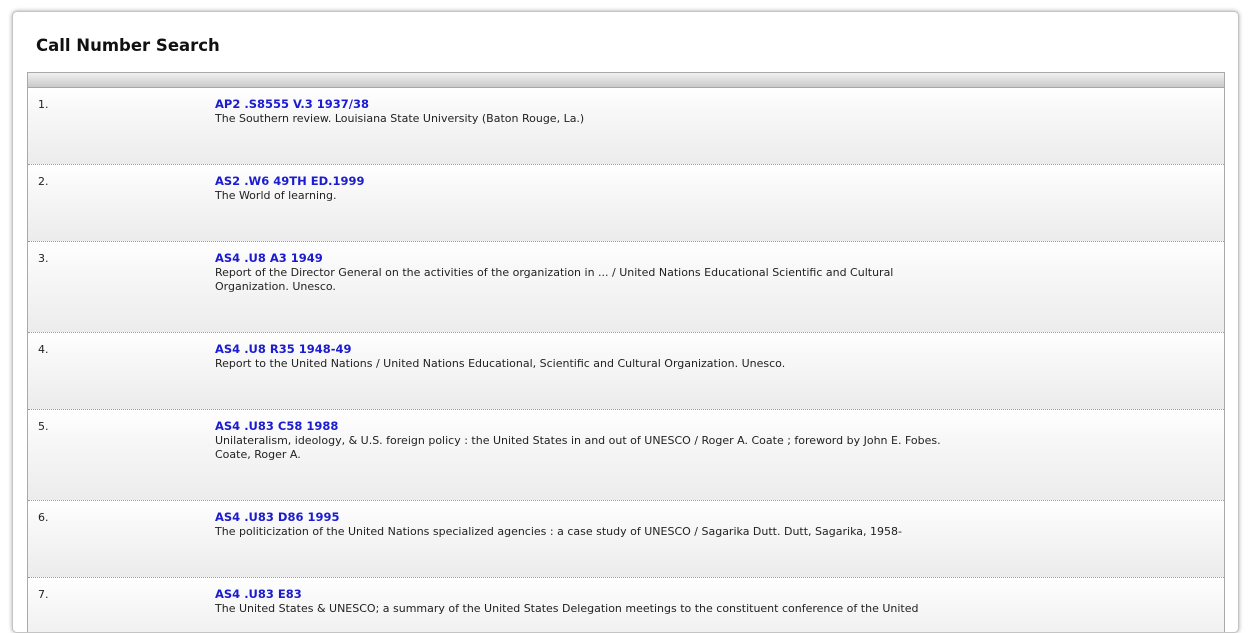 This screenshot has height=633, width=1250. I want to click on page-title: Call Number Search, so click(128, 45).